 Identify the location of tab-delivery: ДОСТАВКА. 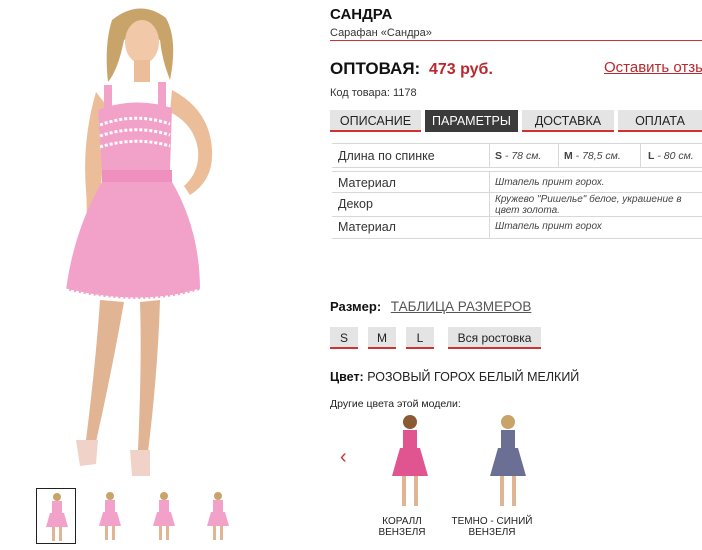
(568, 121).